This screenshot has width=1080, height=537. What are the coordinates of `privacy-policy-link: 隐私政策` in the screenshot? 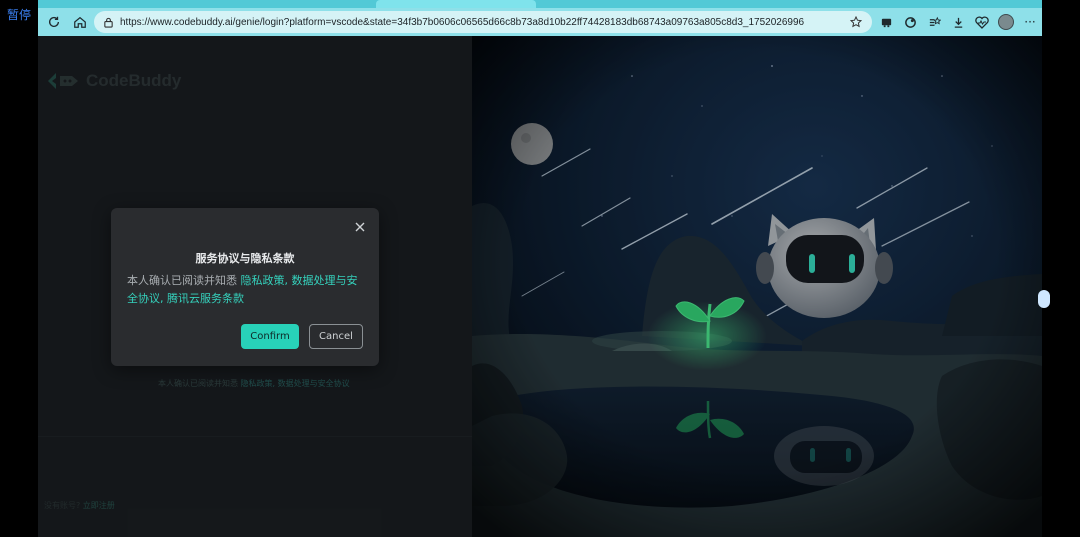 It's located at (263, 280).